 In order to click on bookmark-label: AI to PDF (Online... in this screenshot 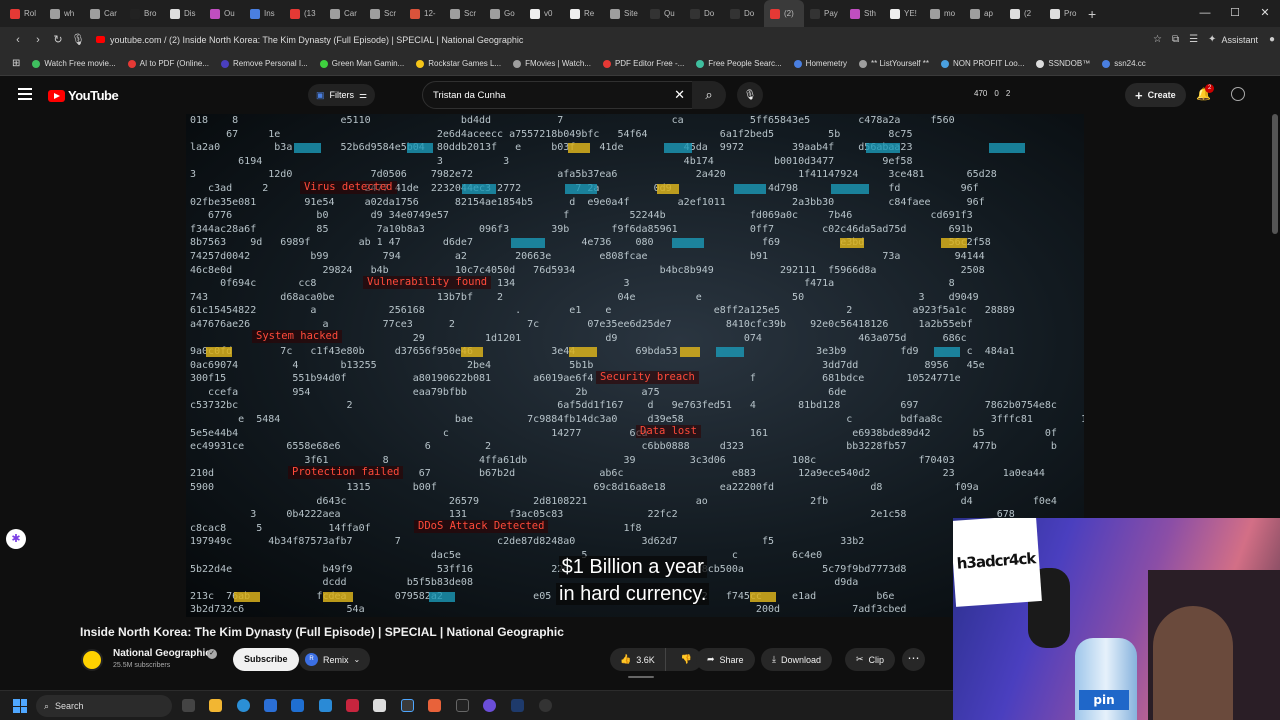, I will do `click(174, 63)`.